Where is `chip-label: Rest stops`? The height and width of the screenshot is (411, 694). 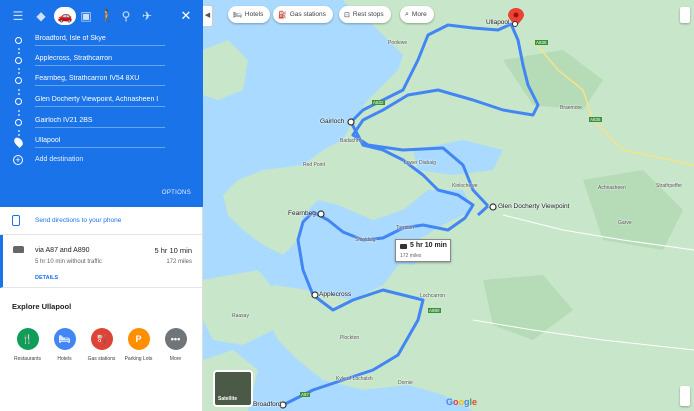 chip-label: Rest stops is located at coordinates (368, 14).